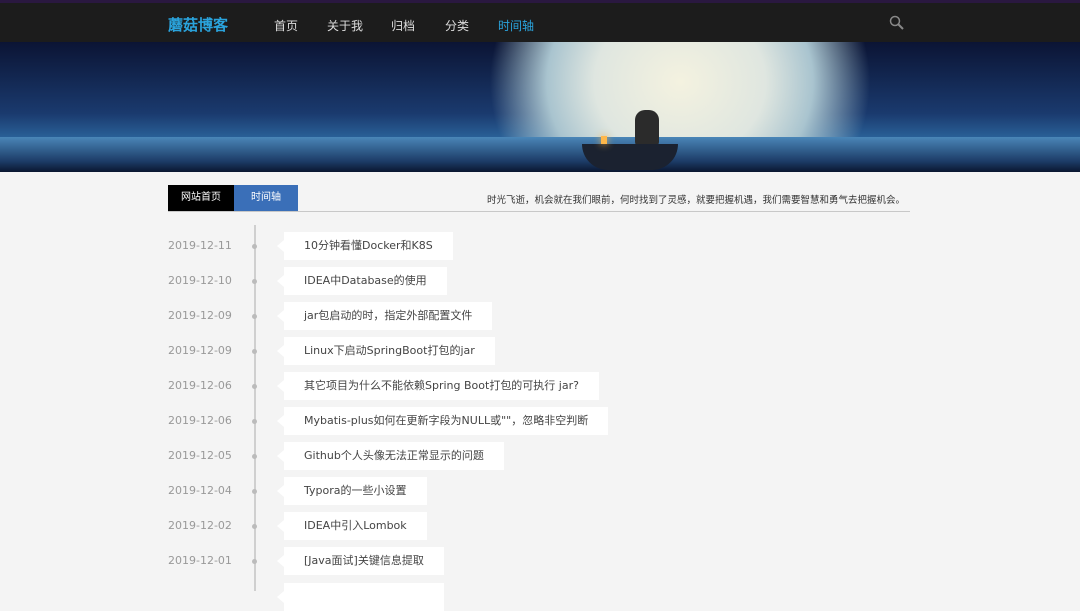  What do you see at coordinates (540, 456) in the screenshot?
I see `timeline-item: 2019-12-05 Github个人头像无法正常显示的问题` at bounding box center [540, 456].